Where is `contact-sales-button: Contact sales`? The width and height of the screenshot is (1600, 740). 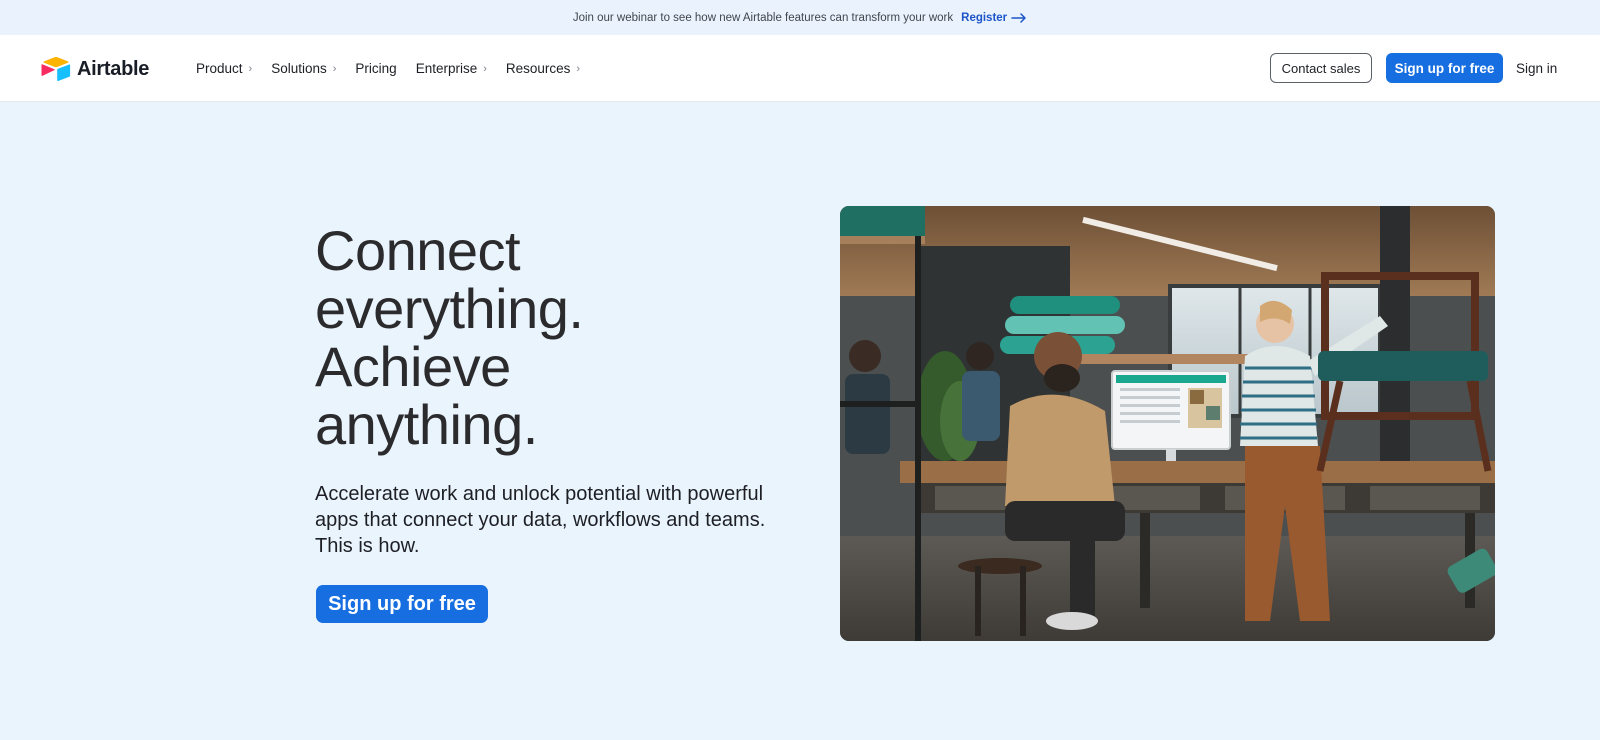 contact-sales-button: Contact sales is located at coordinates (1321, 68).